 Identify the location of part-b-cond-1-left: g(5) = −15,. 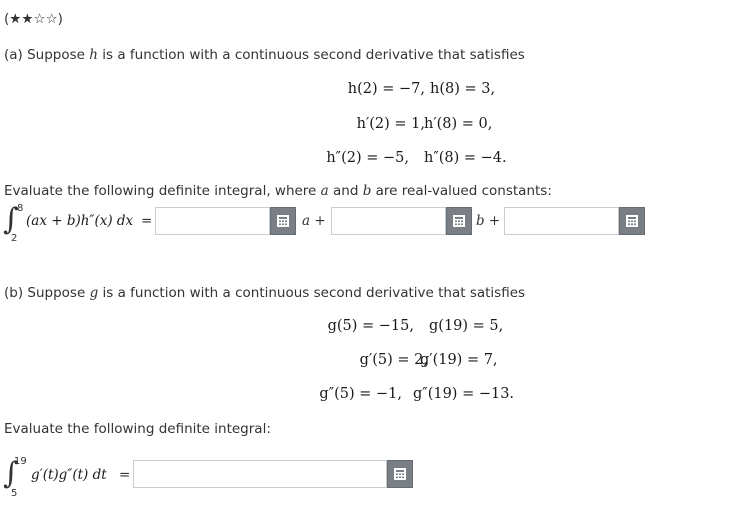
(370, 326).